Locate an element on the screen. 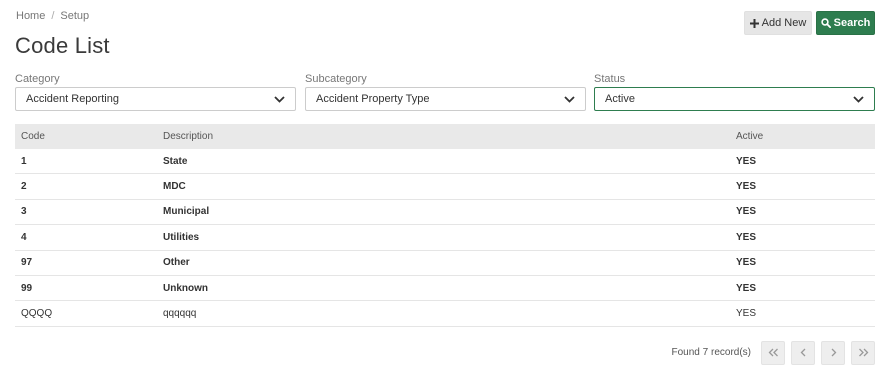 This screenshot has width=893, height=371. cell-description: Municipal is located at coordinates (186, 212).